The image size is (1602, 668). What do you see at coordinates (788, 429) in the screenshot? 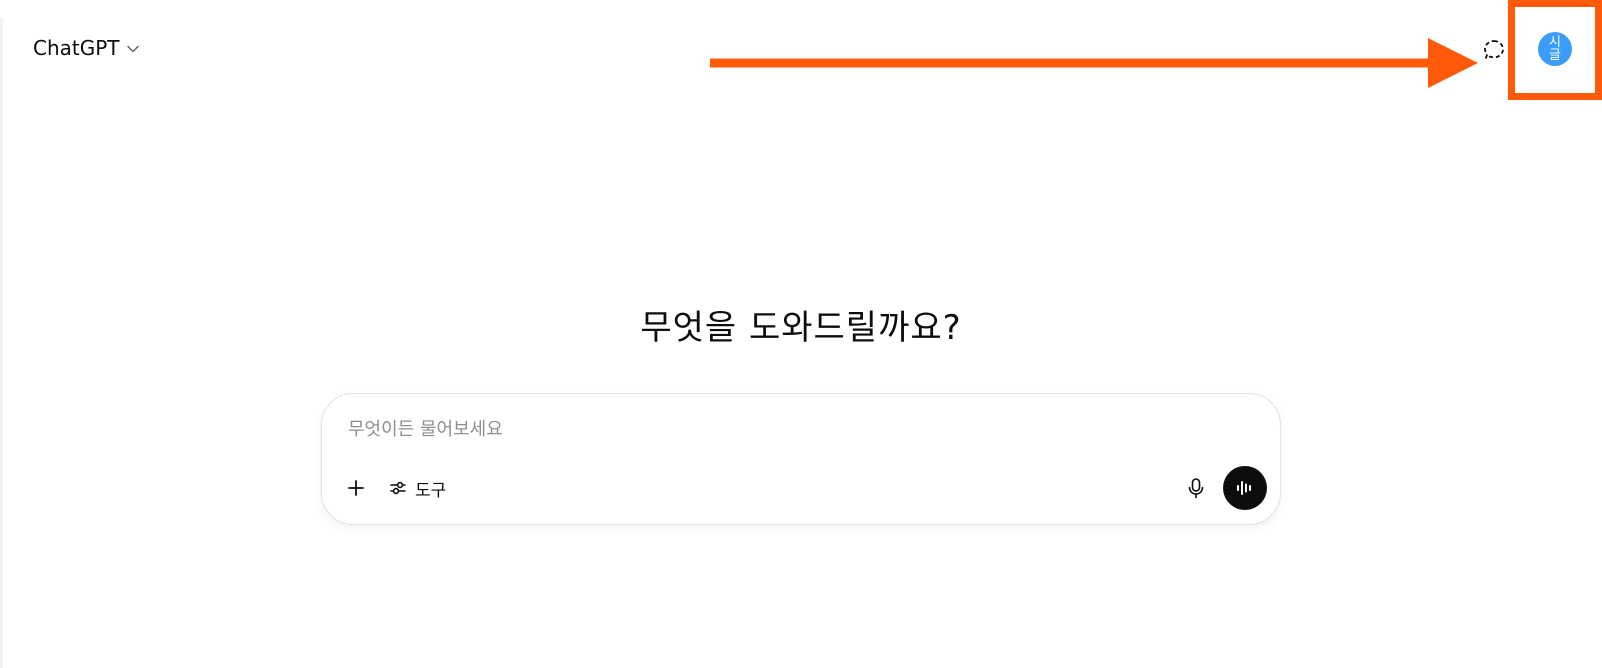
I see `prompt-input` at bounding box center [788, 429].